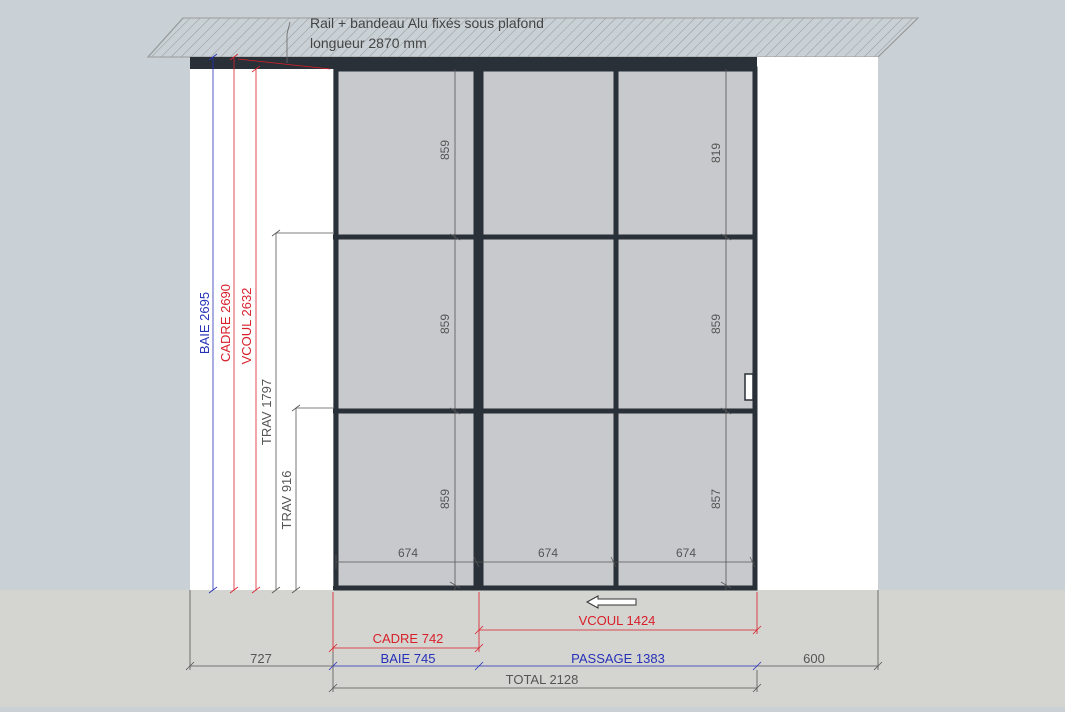  What do you see at coordinates (368, 43) in the screenshot?
I see `annotation-line-2: longueur 2870 mm` at bounding box center [368, 43].